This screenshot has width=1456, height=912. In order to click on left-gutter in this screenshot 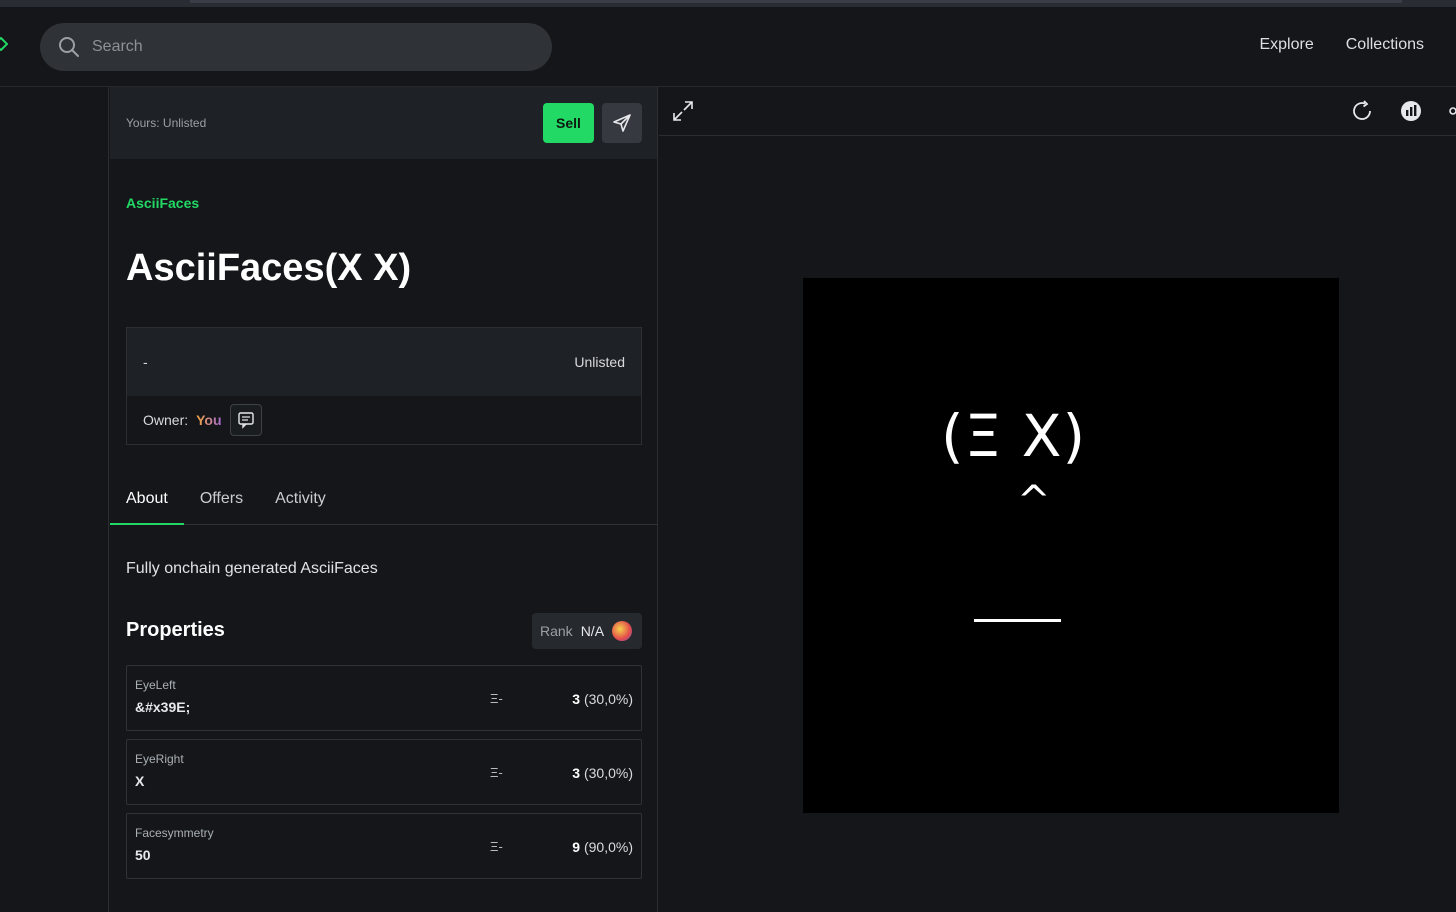, I will do `click(54, 499)`.